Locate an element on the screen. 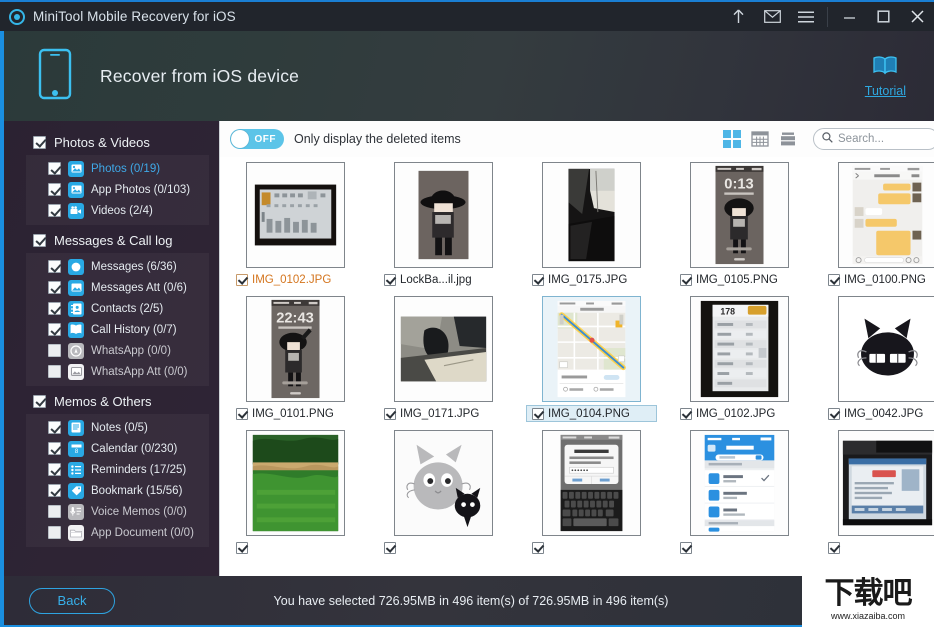 The height and width of the screenshot is (627, 934). sidebar-item-calendar: 8 Calendar (0/230) is located at coordinates (117, 448).